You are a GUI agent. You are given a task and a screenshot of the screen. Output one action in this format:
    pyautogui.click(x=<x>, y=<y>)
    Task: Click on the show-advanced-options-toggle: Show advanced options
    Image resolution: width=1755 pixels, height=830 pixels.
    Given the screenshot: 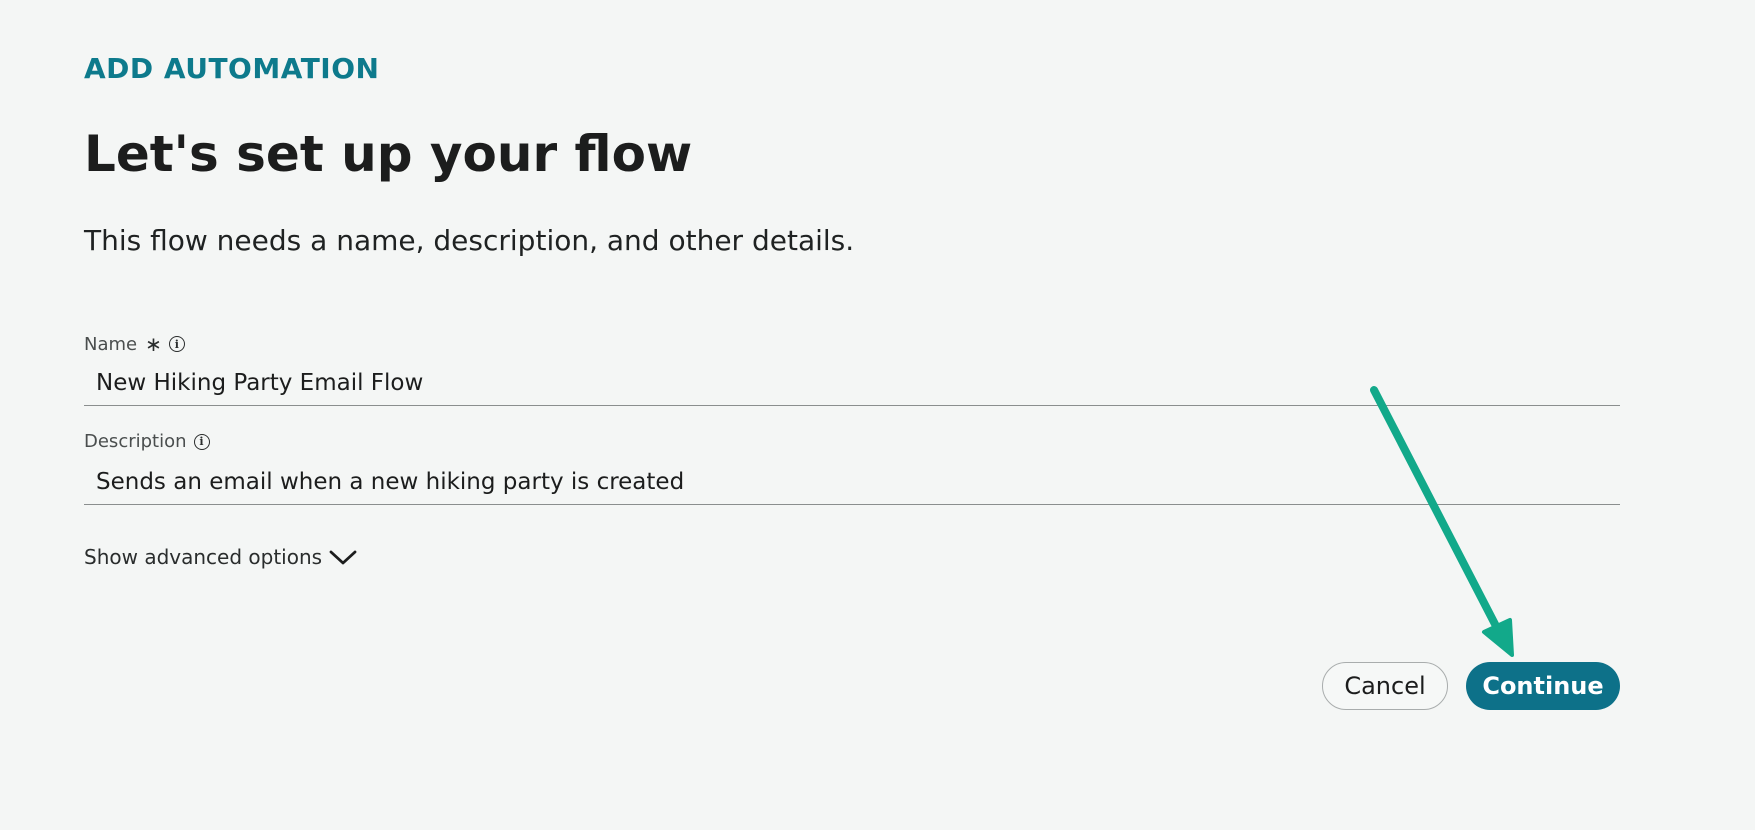 What is the action you would take?
    pyautogui.click(x=221, y=557)
    